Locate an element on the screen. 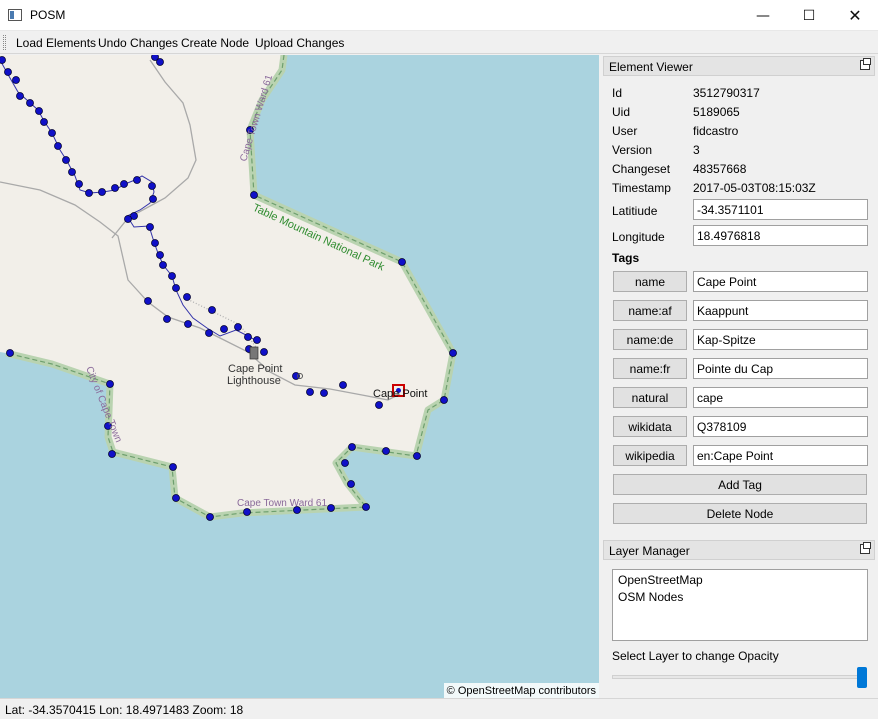 The image size is (878, 719). map-attribution: © OpenStreetMap contributors is located at coordinates (521, 690).